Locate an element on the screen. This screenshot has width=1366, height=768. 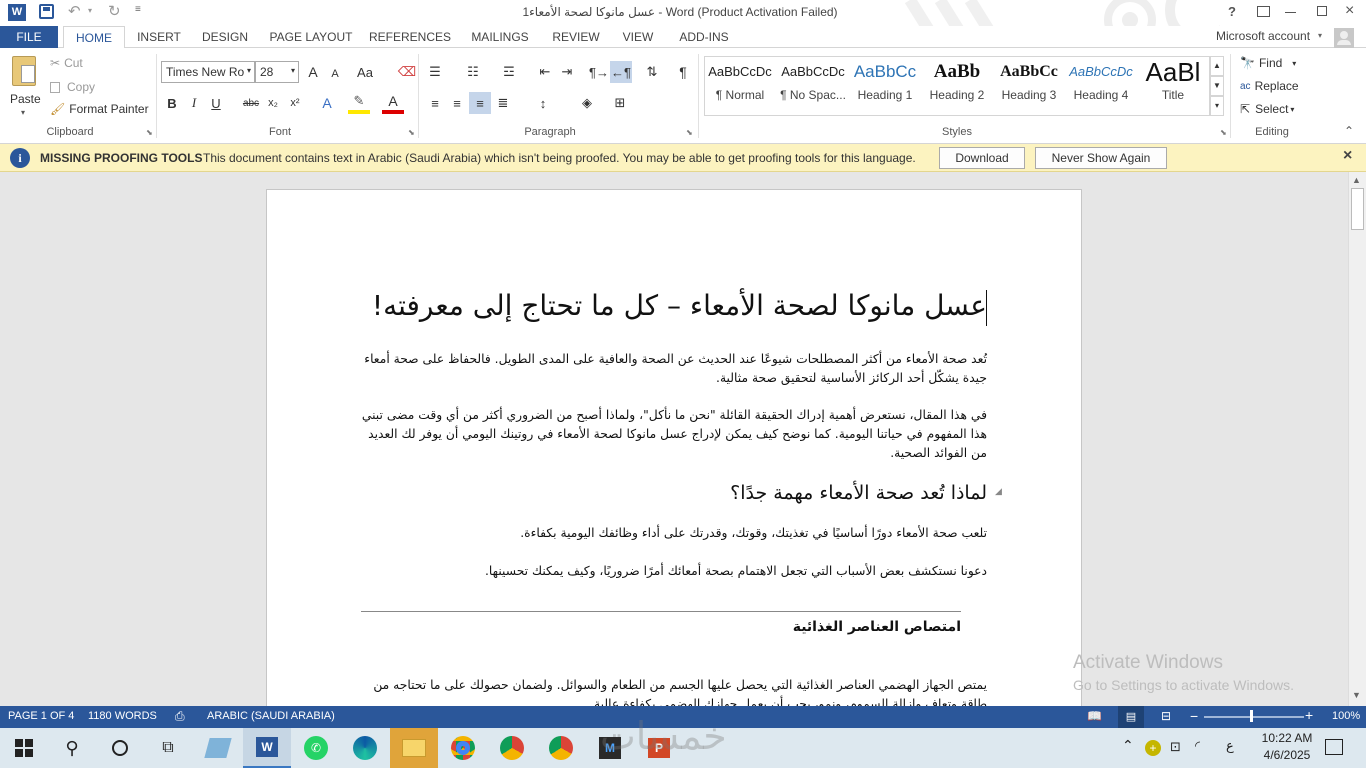
wifi-icon: ◜ is located at coordinates (1197, 746).